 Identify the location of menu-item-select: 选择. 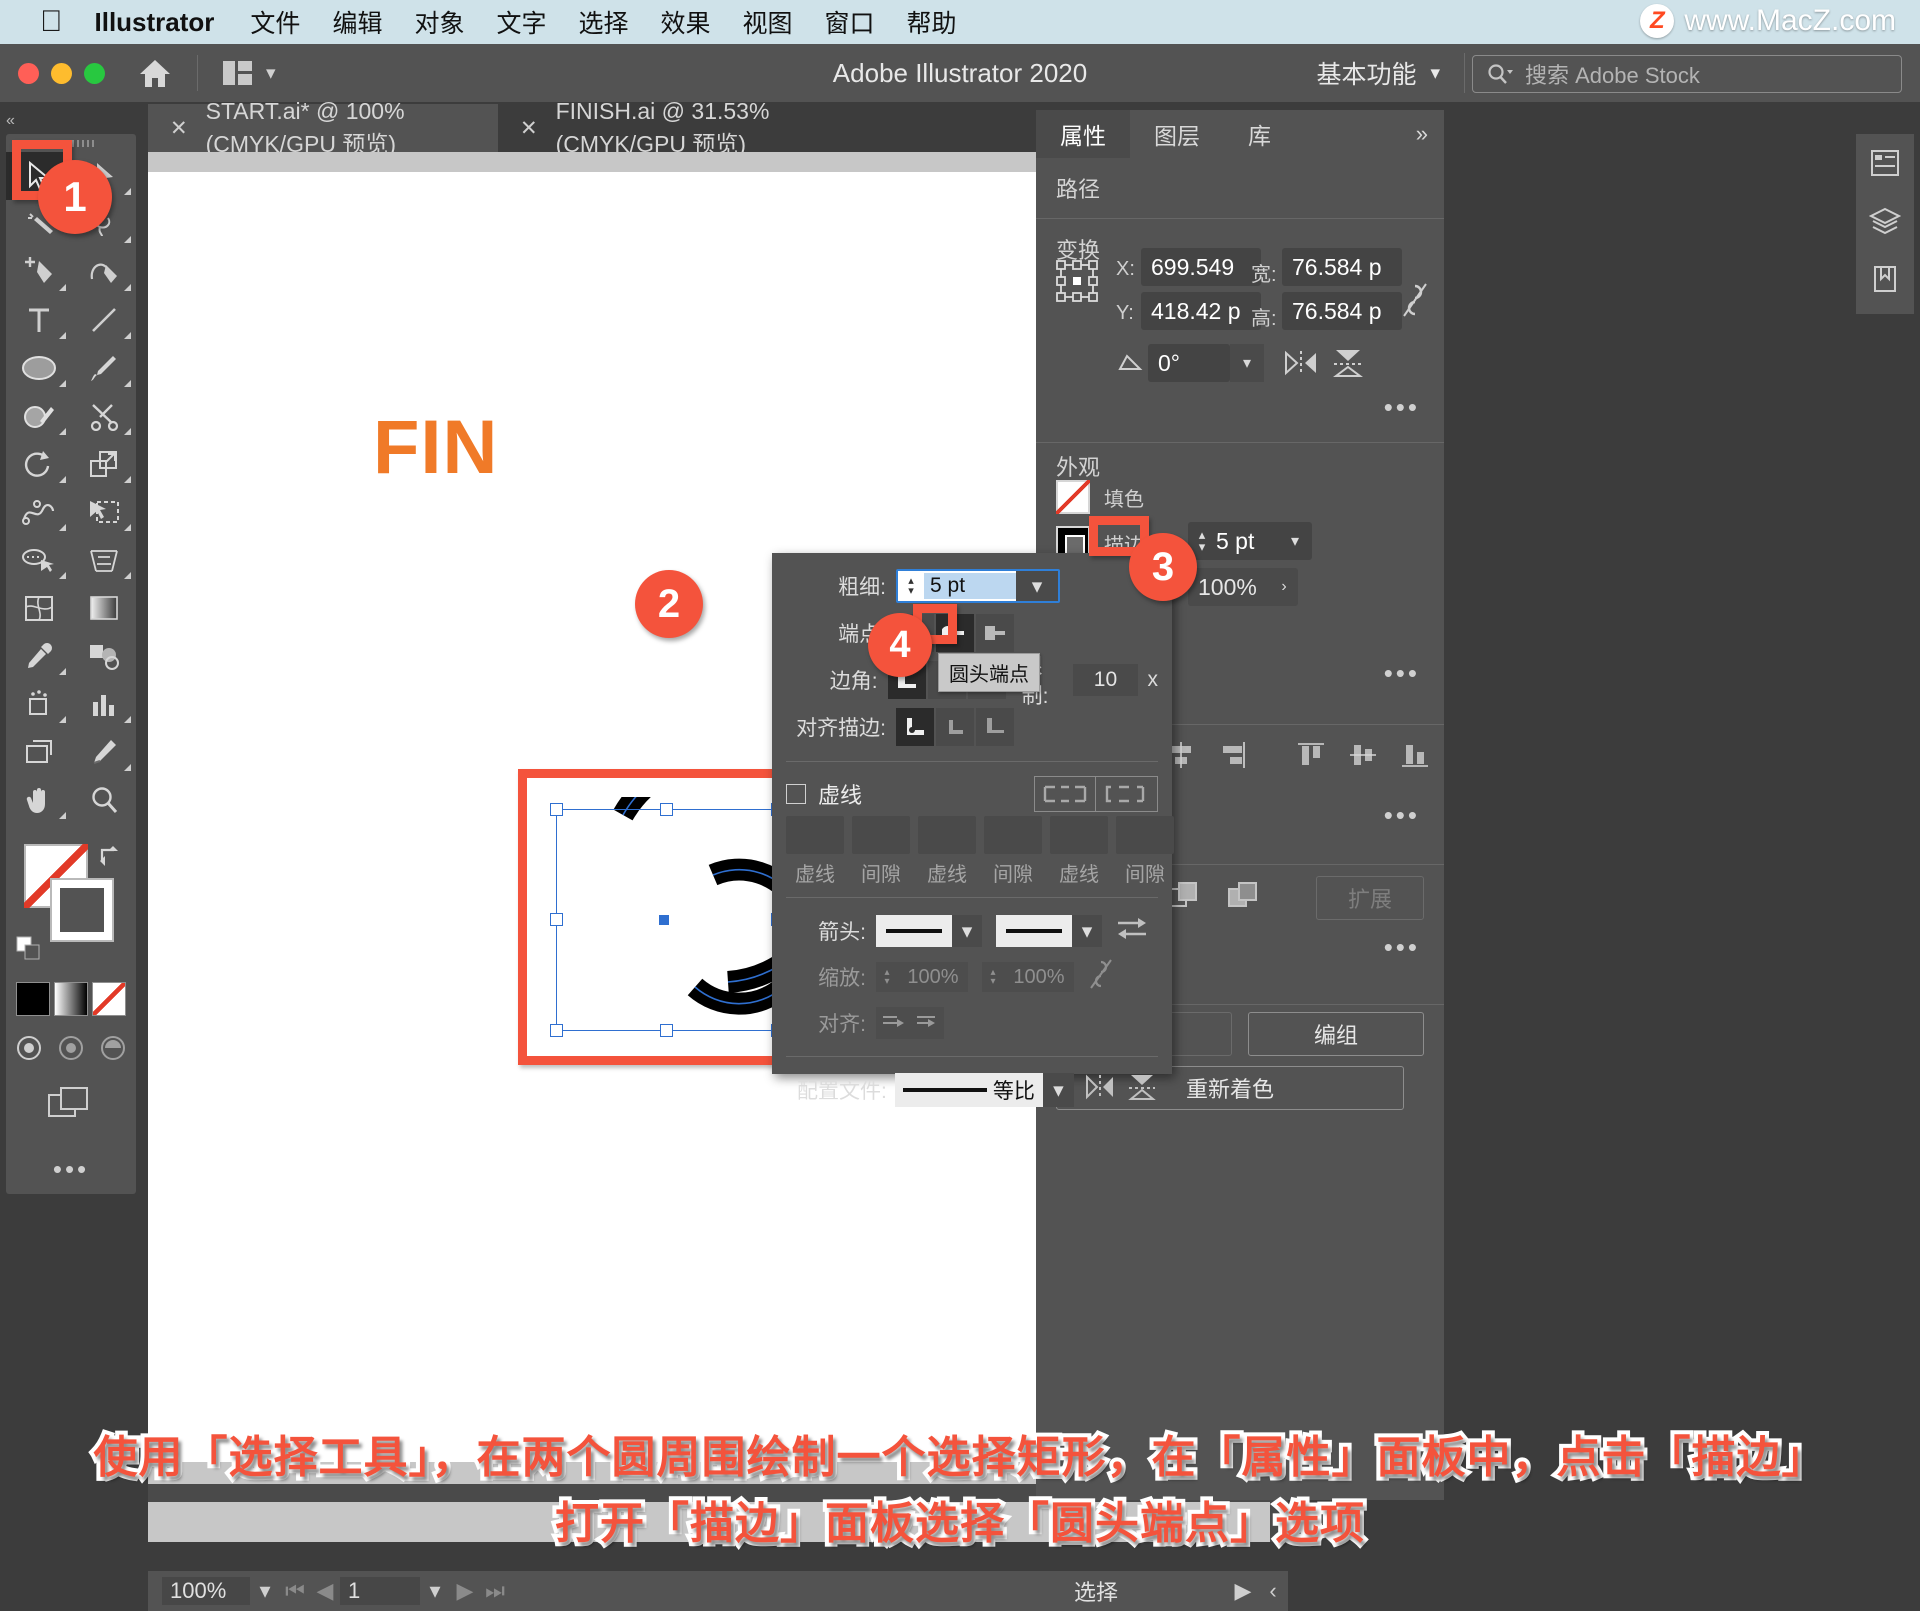
(603, 22).